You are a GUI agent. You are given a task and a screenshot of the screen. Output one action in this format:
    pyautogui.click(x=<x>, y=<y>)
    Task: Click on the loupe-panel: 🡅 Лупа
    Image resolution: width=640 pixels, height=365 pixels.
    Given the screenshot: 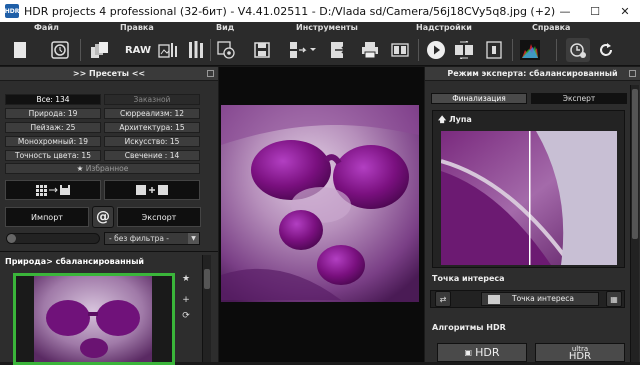 What is the action you would take?
    pyautogui.click(x=528, y=189)
    